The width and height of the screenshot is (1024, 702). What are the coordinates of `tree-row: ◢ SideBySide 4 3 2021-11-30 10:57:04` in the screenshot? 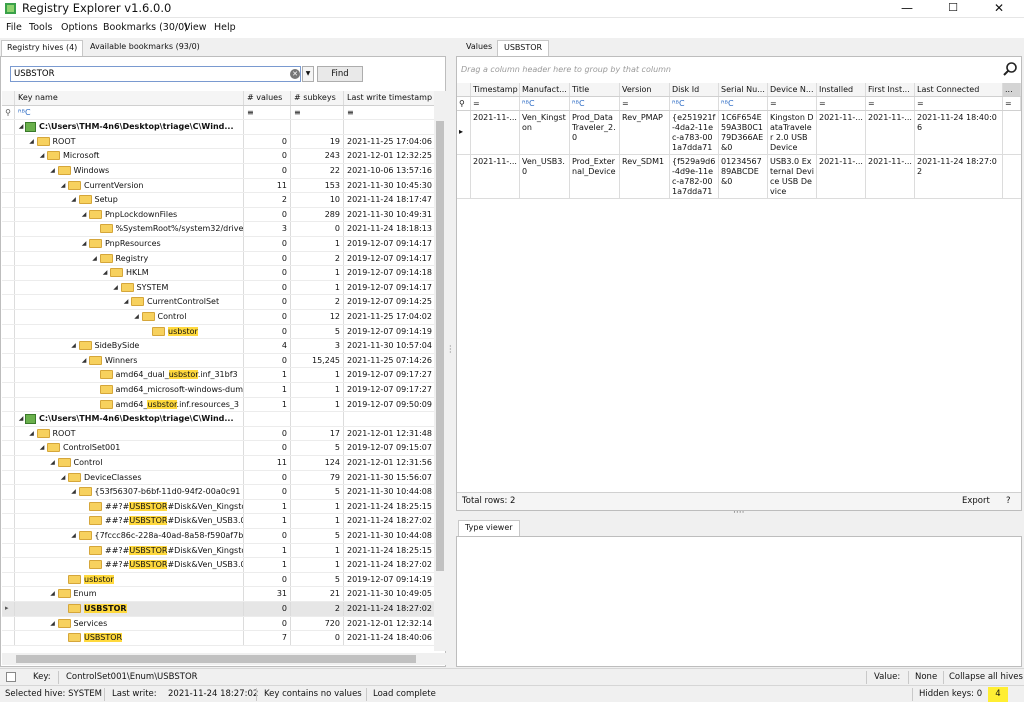 It's located at (218, 346).